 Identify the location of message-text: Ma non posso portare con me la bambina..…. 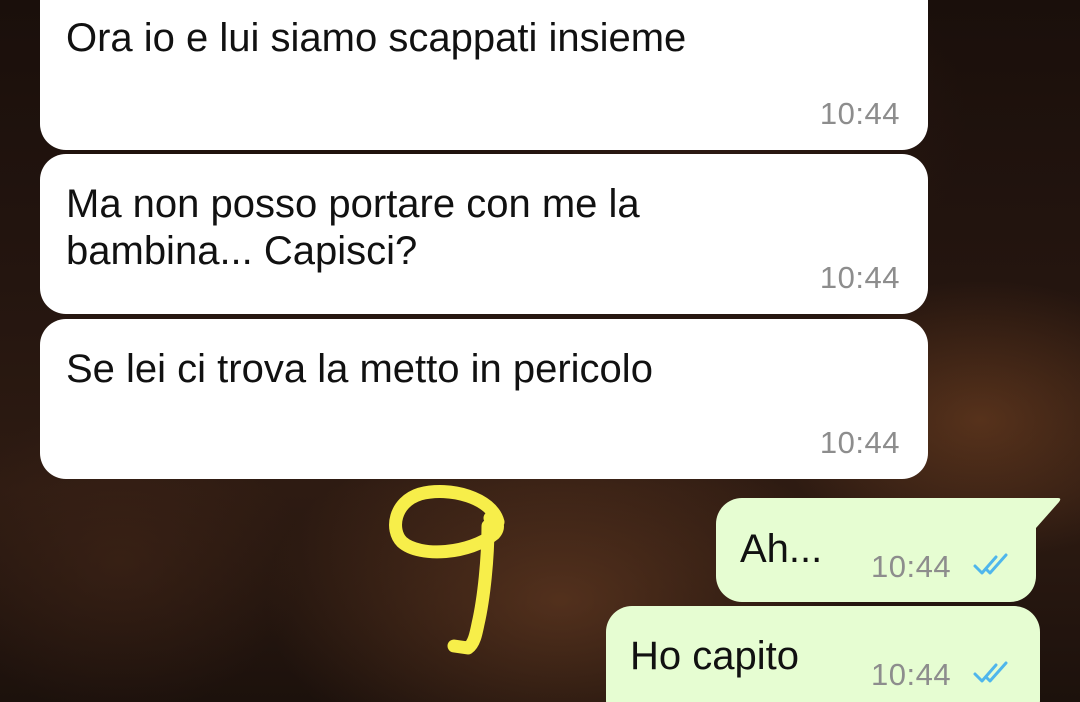
(353, 227).